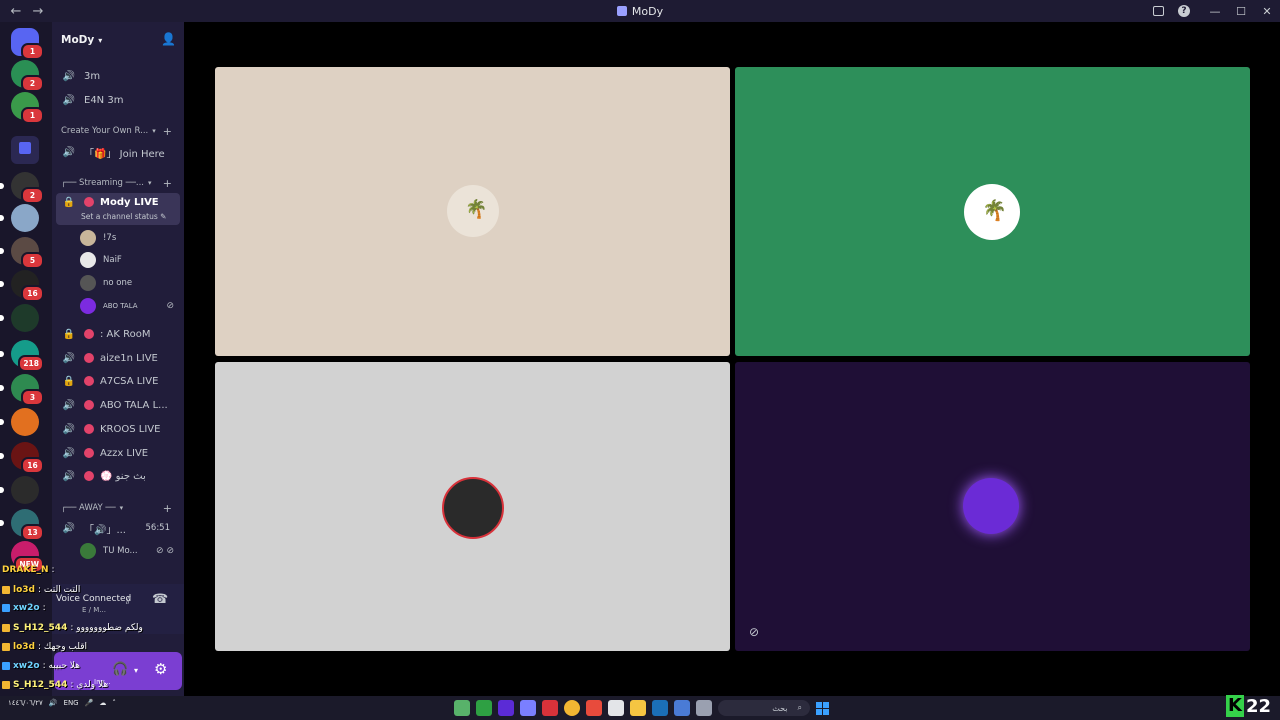 This screenshot has height=720, width=1280. I want to click on channel-jnw-stream: 🔊 💮 بث جنو, so click(118, 476).